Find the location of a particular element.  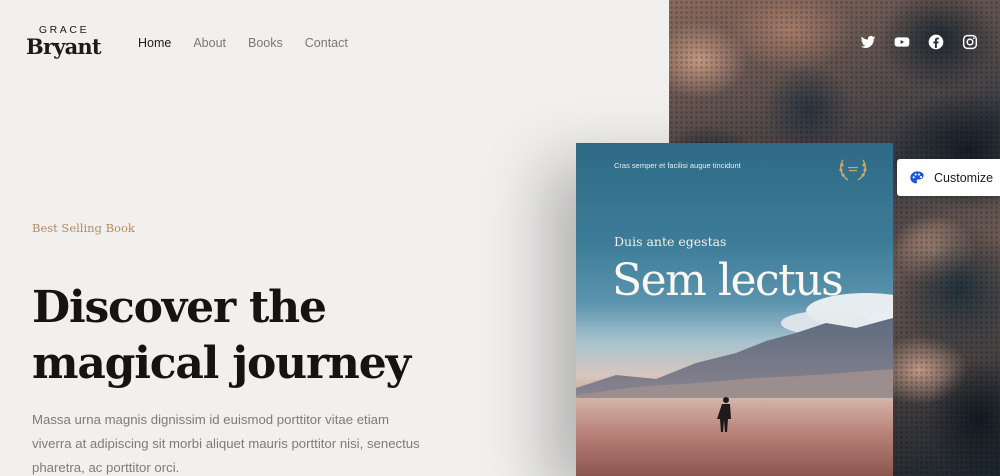

hero-headline: Discover the magical journey is located at coordinates (242, 336).